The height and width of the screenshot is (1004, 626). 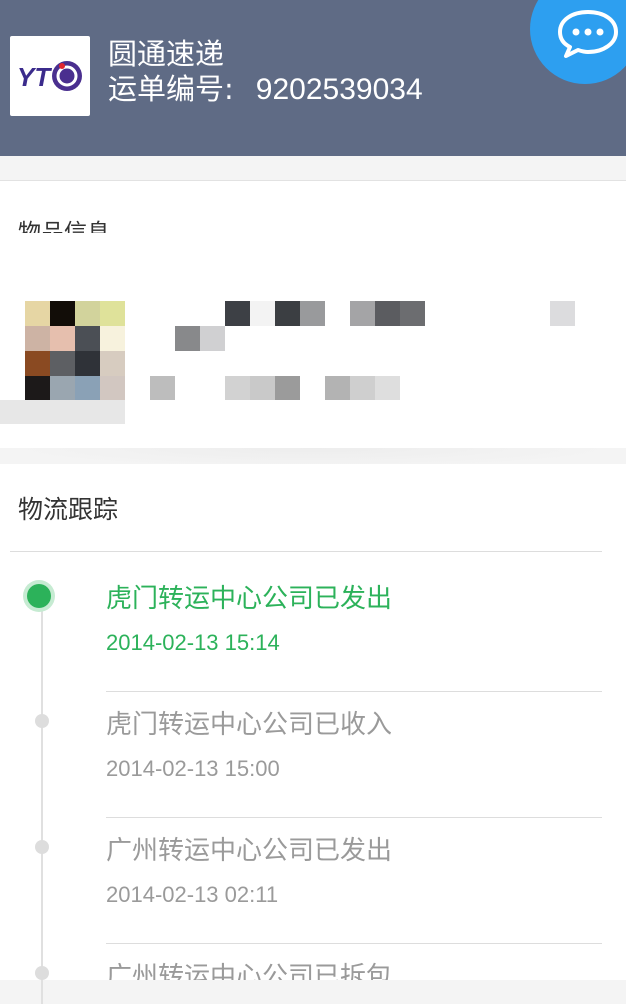 What do you see at coordinates (62, 412) in the screenshot?
I see `redacted-block` at bounding box center [62, 412].